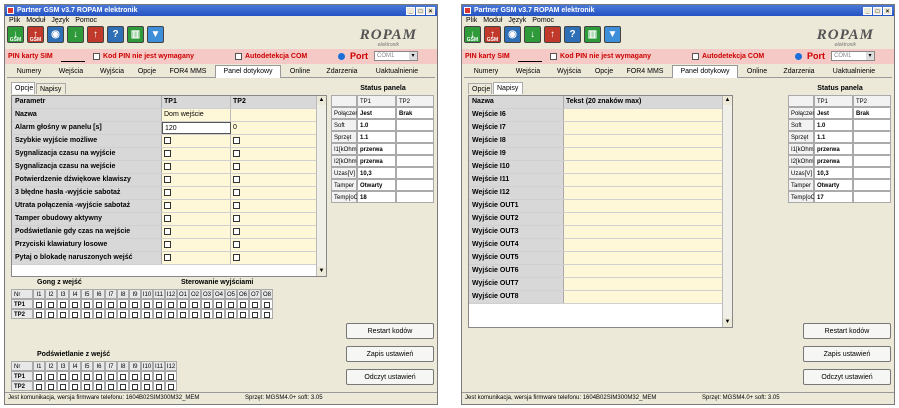 This screenshot has height=408, width=899. I want to click on tab-4: FOR4 MMS, so click(645, 71).